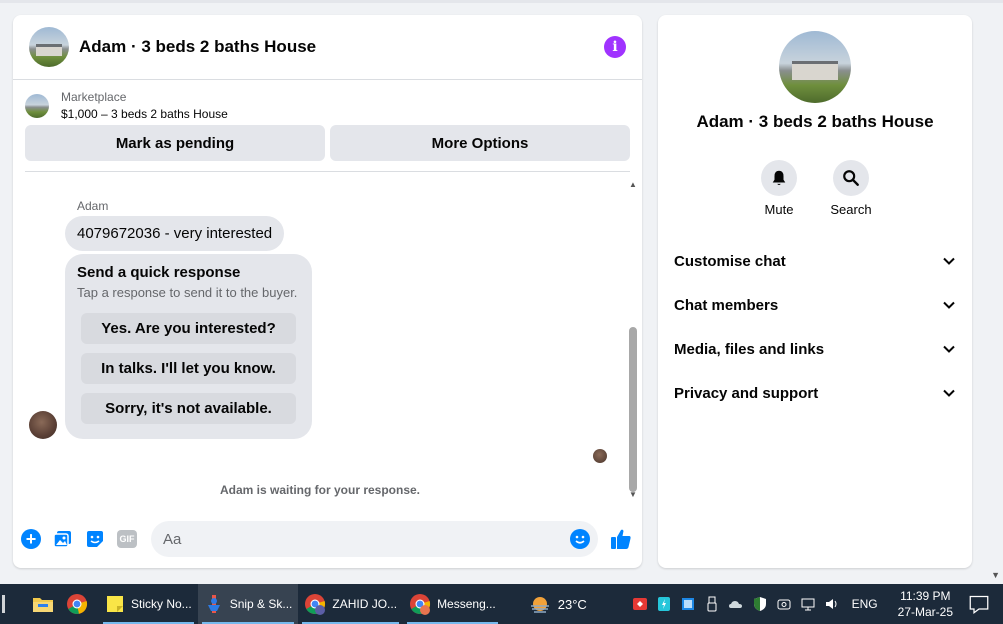 This screenshot has width=1003, height=624. What do you see at coordinates (366, 539) in the screenshot?
I see `message-input` at bounding box center [366, 539].